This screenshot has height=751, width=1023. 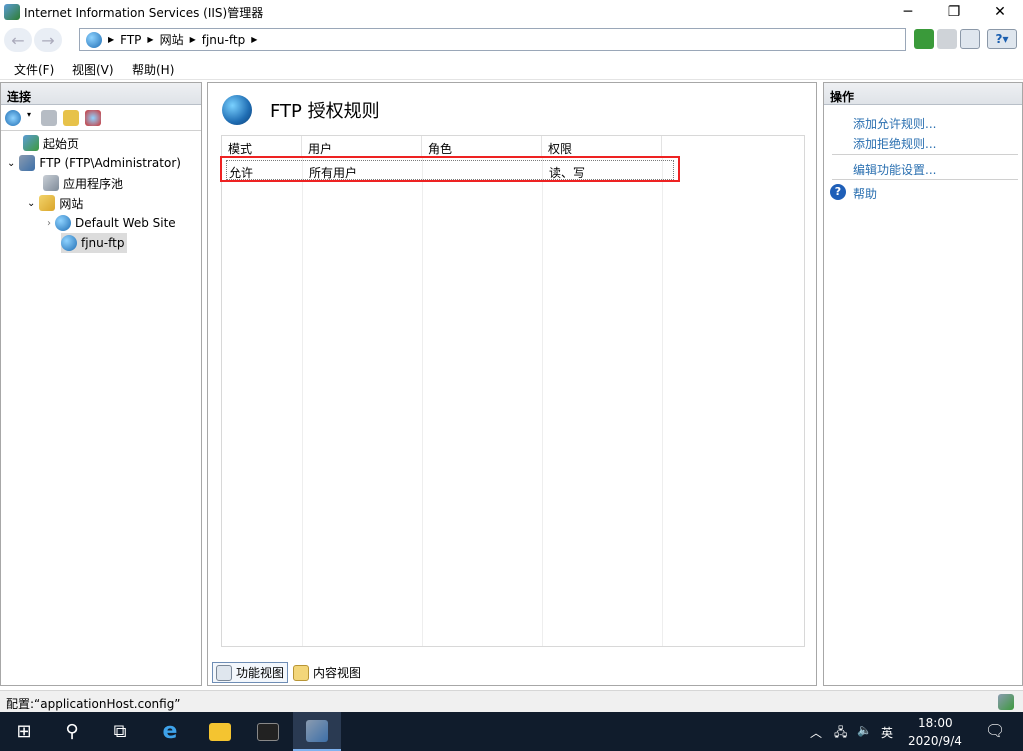 I want to click on tab-features-view: 功能视图, so click(x=250, y=672).